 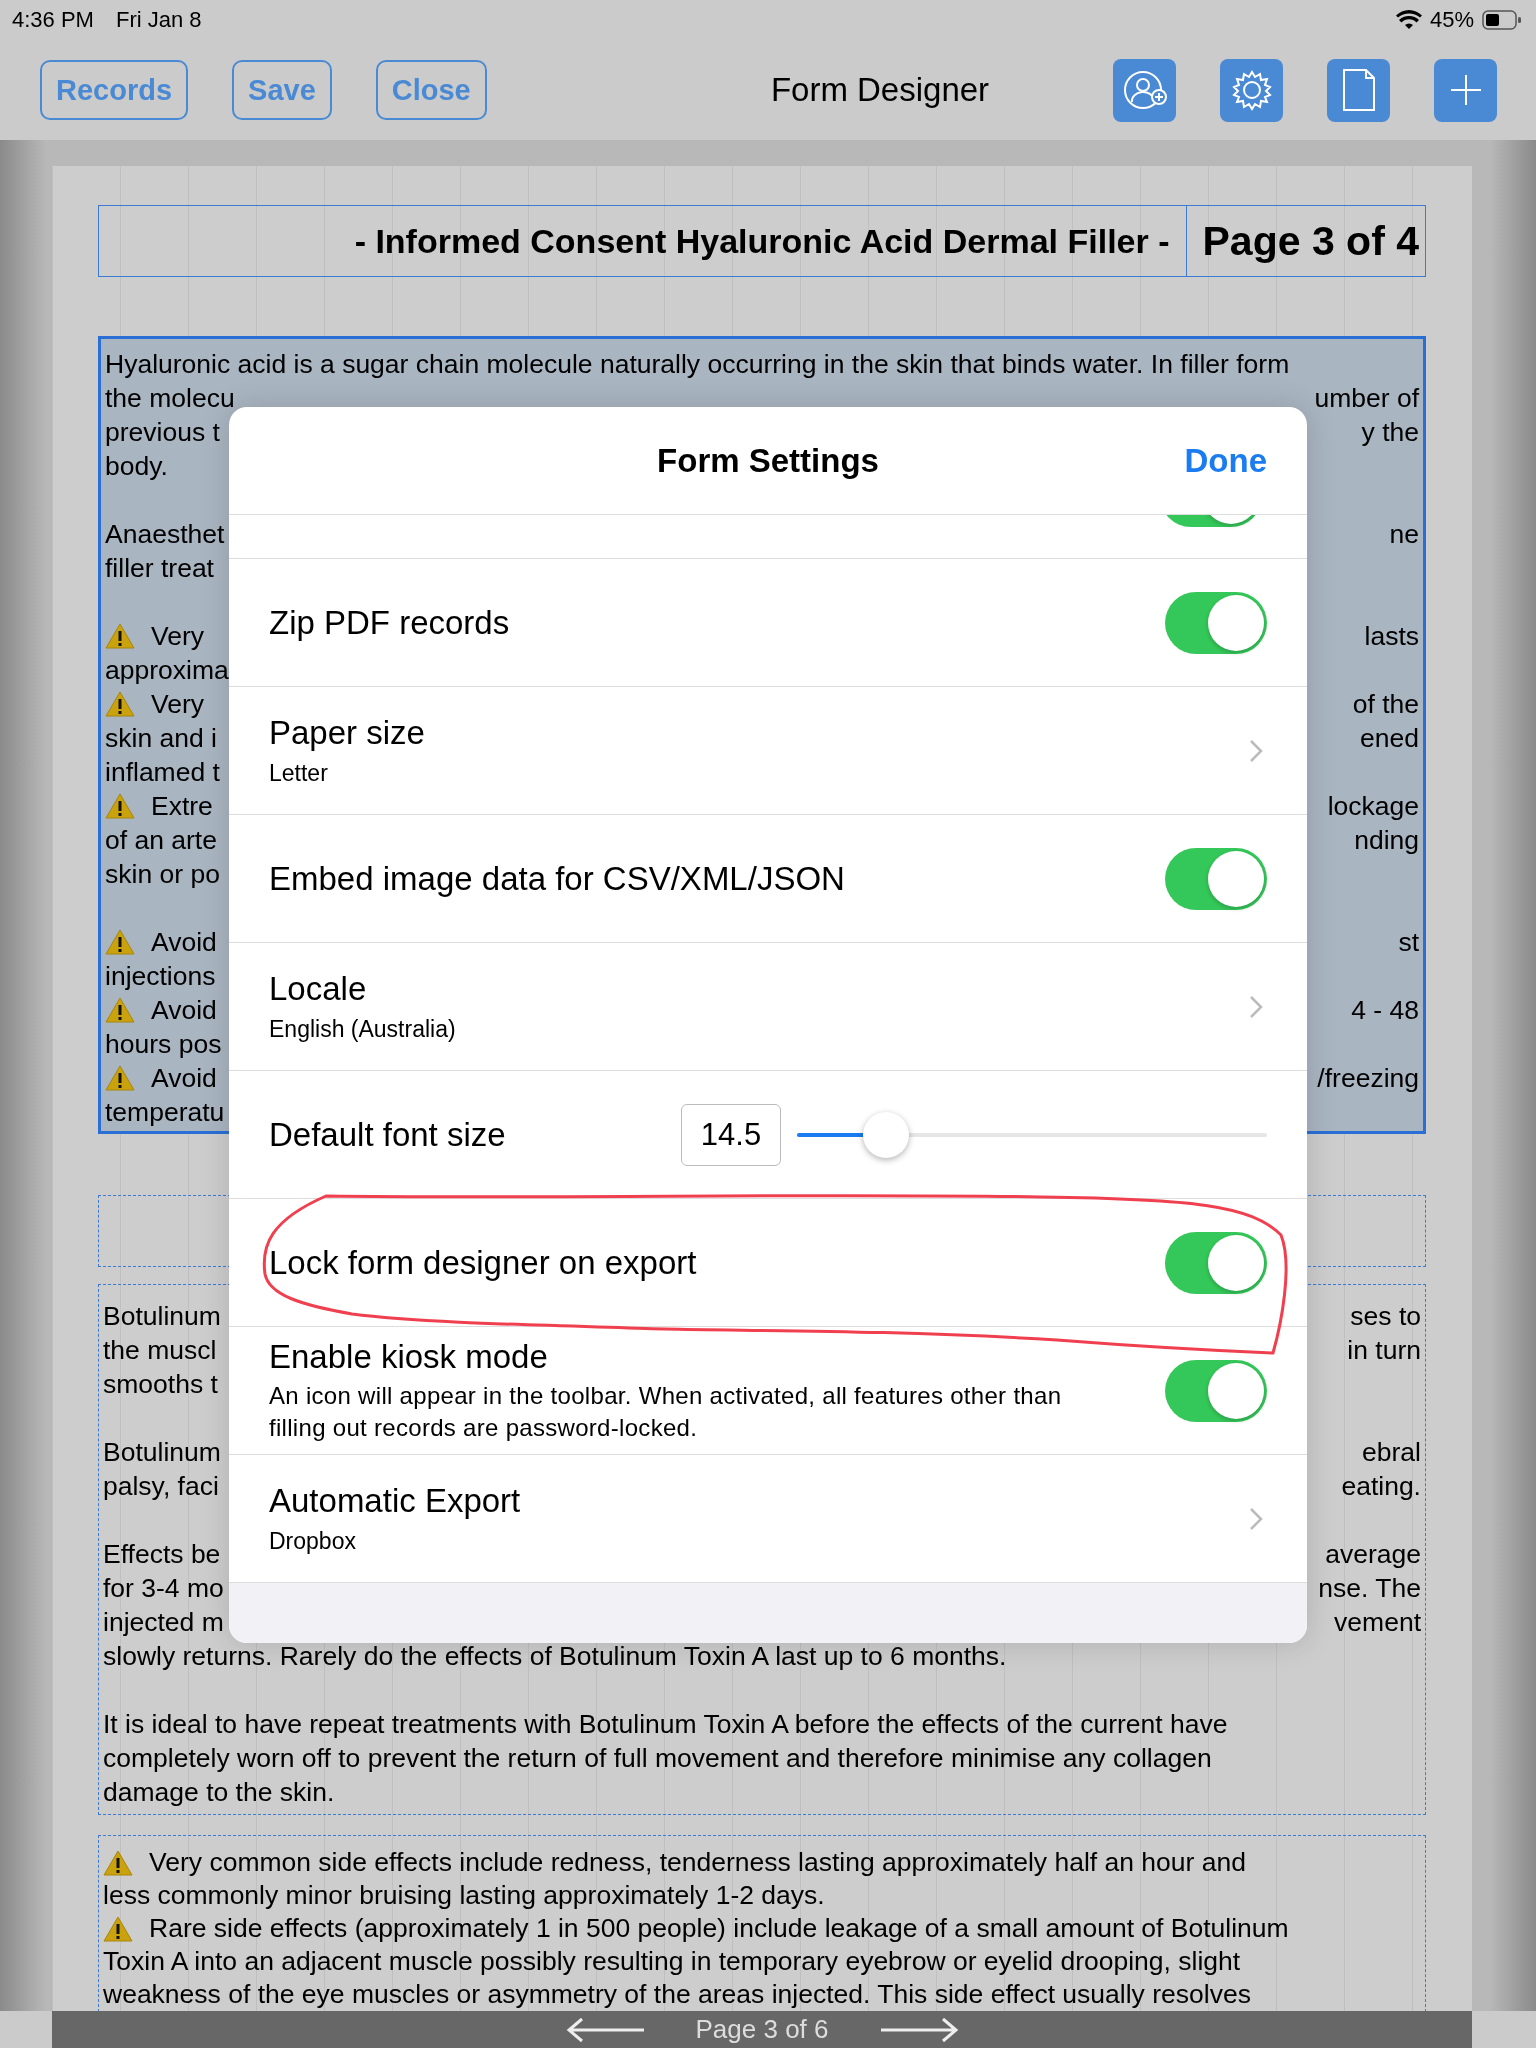 I want to click on body-text: /freezing, so click(x=1368, y=1078).